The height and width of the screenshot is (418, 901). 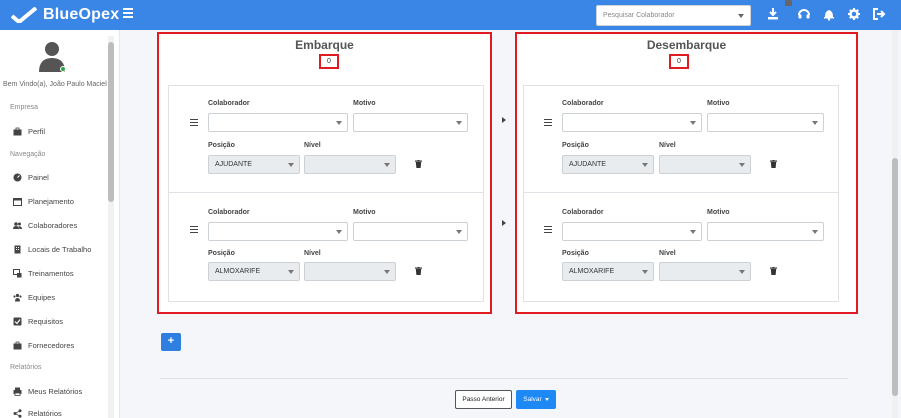 I want to click on sidebar-item-relatorios: Relatórios, so click(x=37, y=412).